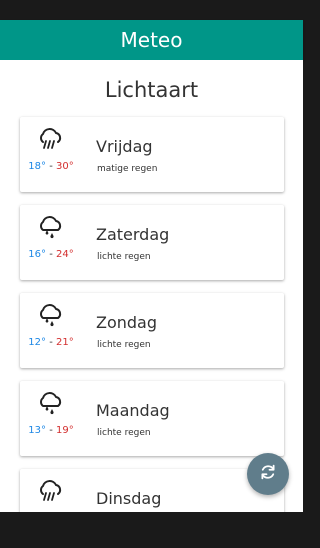 The height and width of the screenshot is (548, 320). I want to click on status-bar, so click(151, 10).